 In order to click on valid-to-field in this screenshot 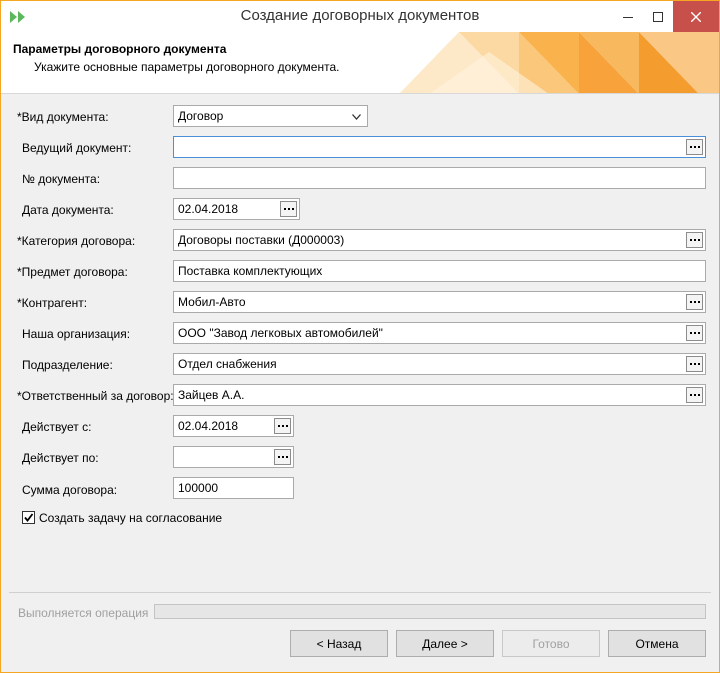, I will do `click(233, 457)`.